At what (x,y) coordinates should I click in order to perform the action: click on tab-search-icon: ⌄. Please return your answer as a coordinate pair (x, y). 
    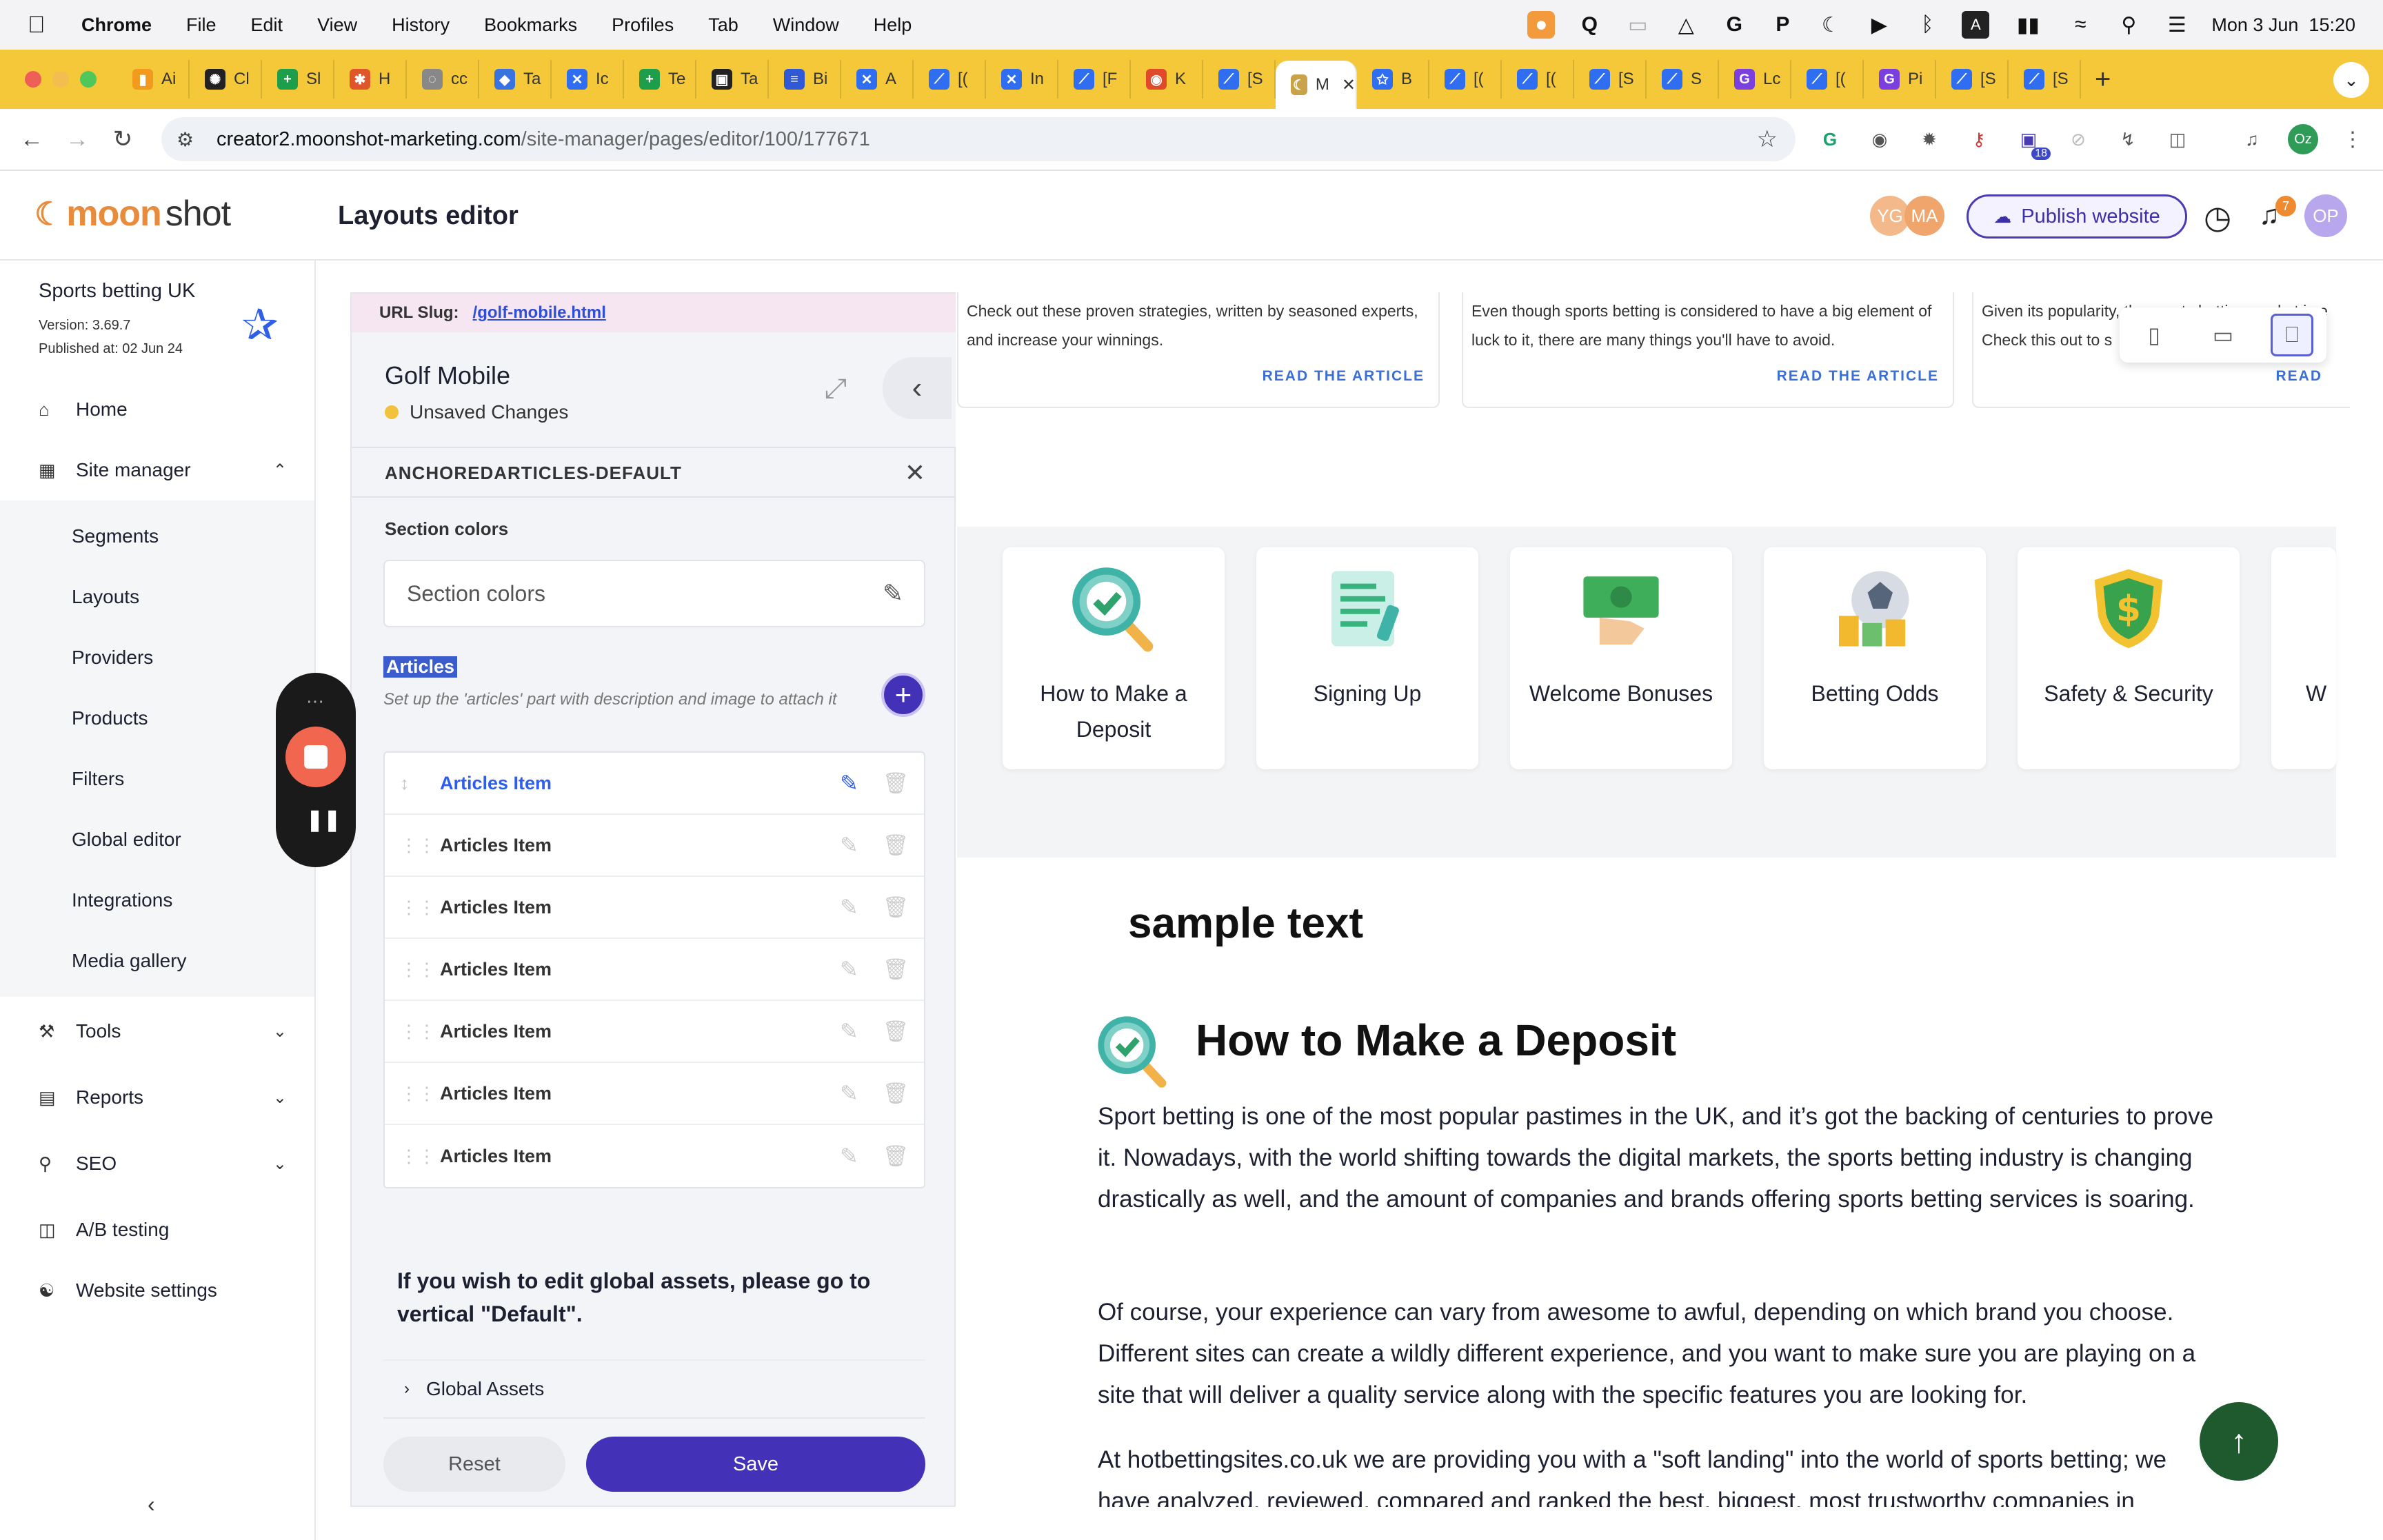
    Looking at the image, I should click on (2351, 80).